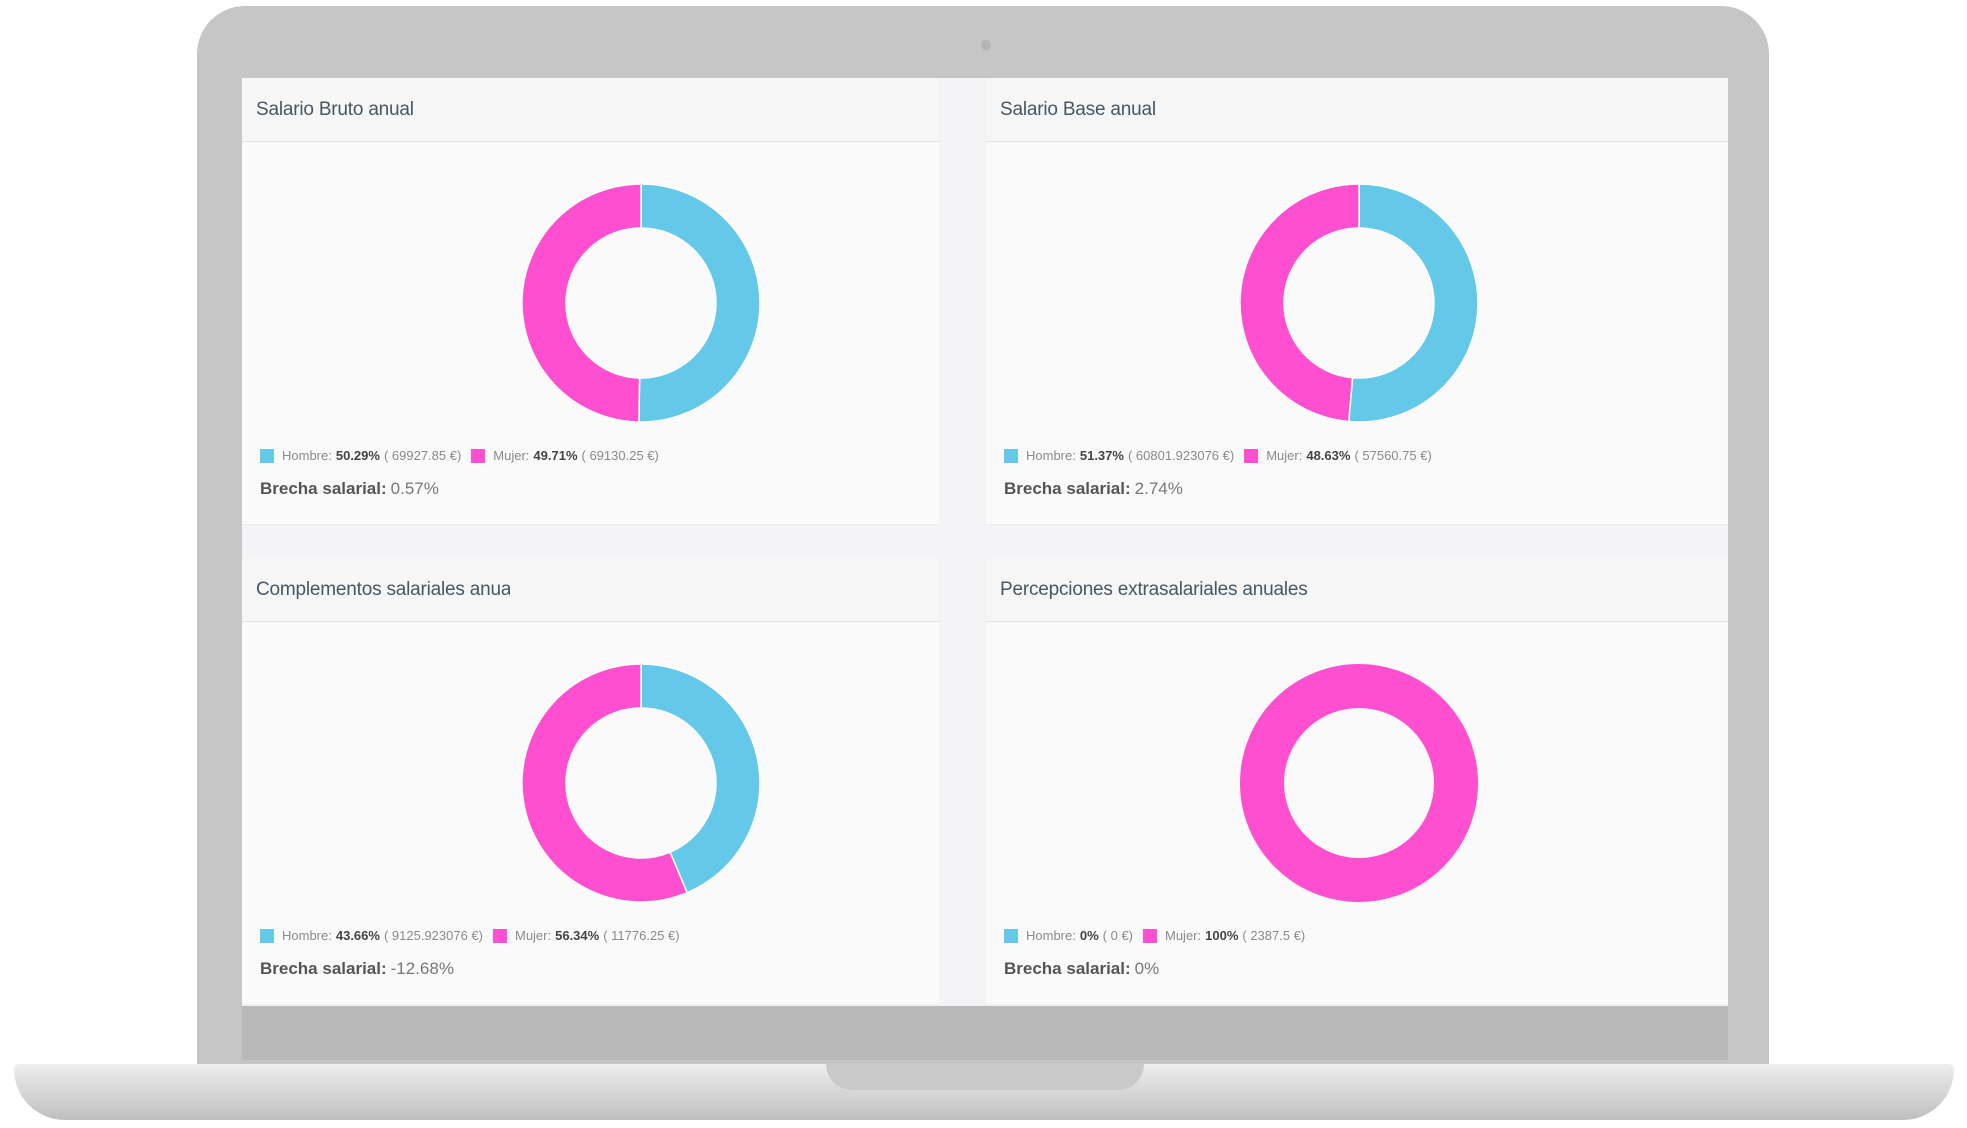  What do you see at coordinates (1328, 455) in the screenshot?
I see `legend-pct-mujer: 48.63%` at bounding box center [1328, 455].